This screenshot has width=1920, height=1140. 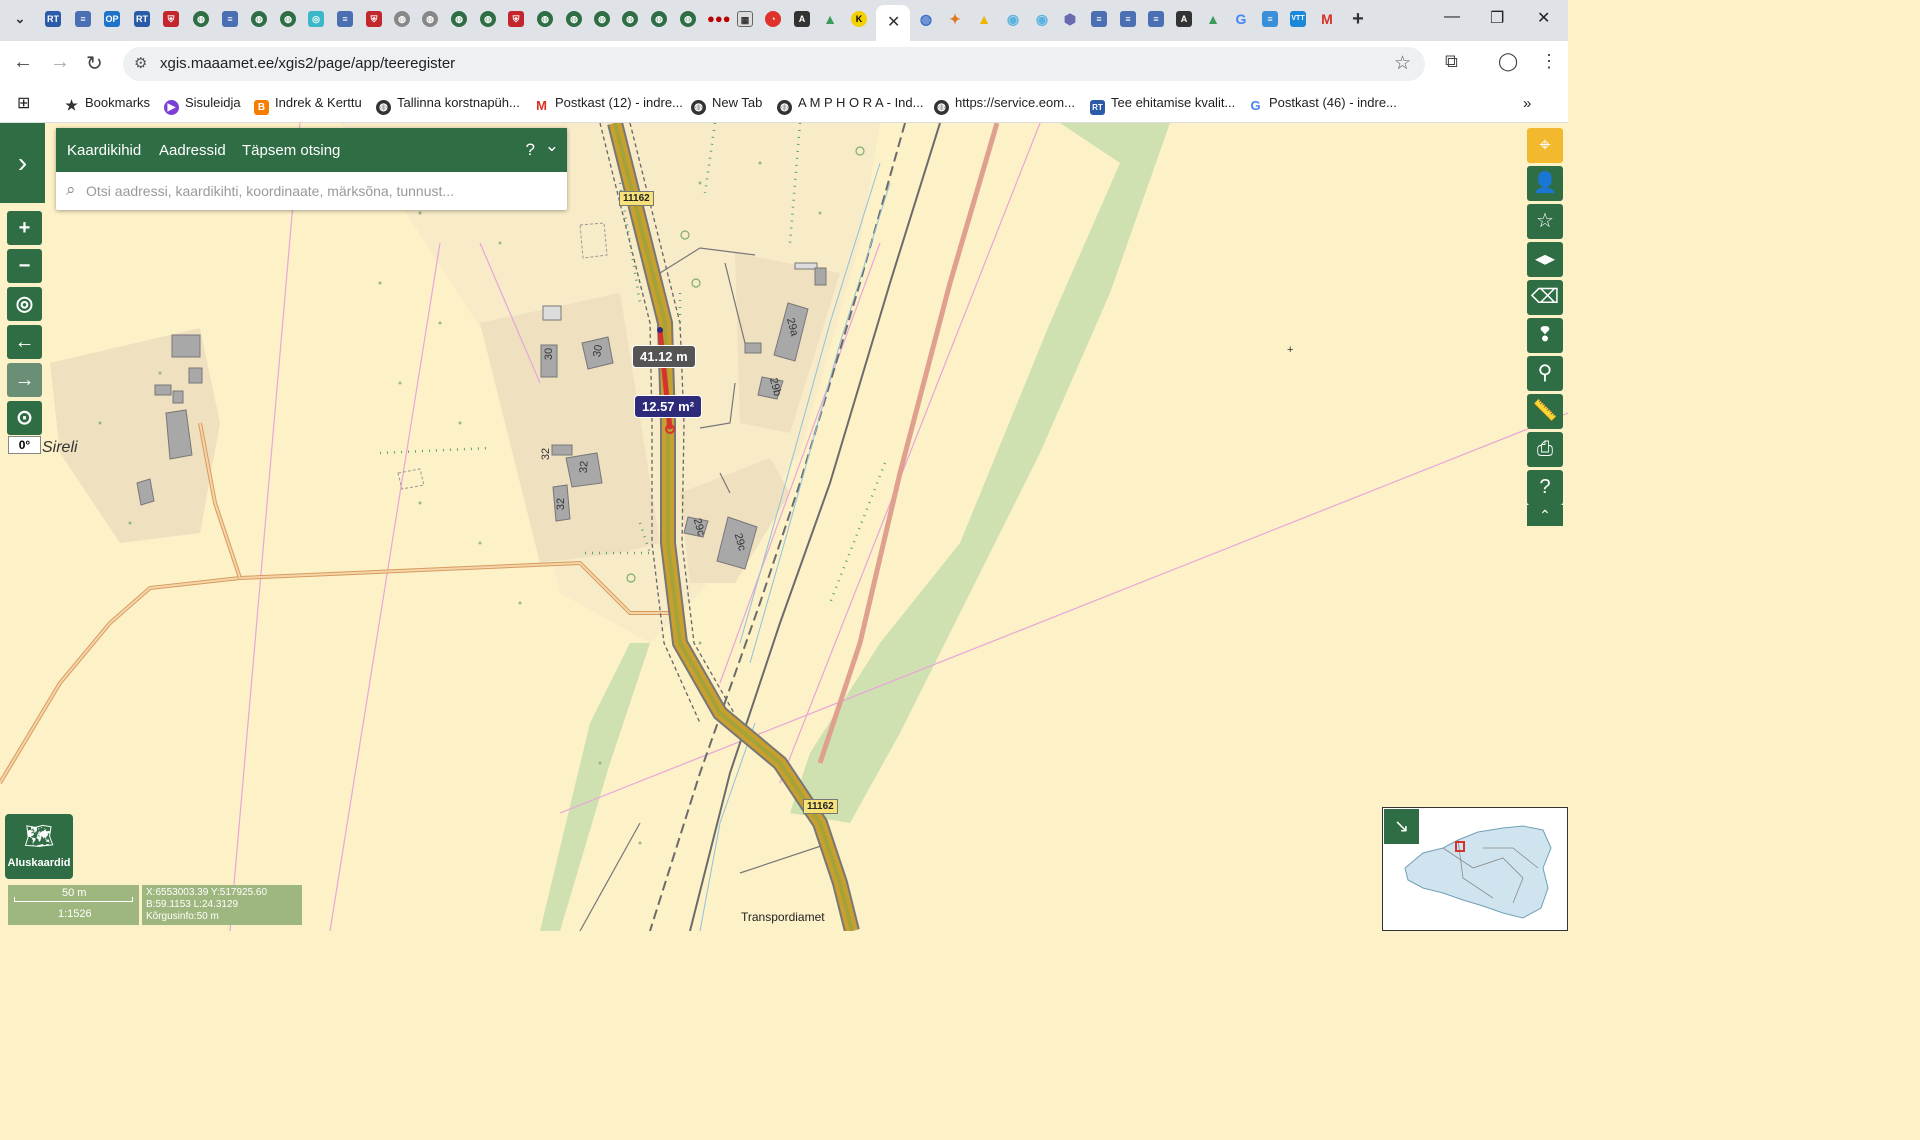 What do you see at coordinates (1497, 18) in the screenshot?
I see `restore-icon: ❐` at bounding box center [1497, 18].